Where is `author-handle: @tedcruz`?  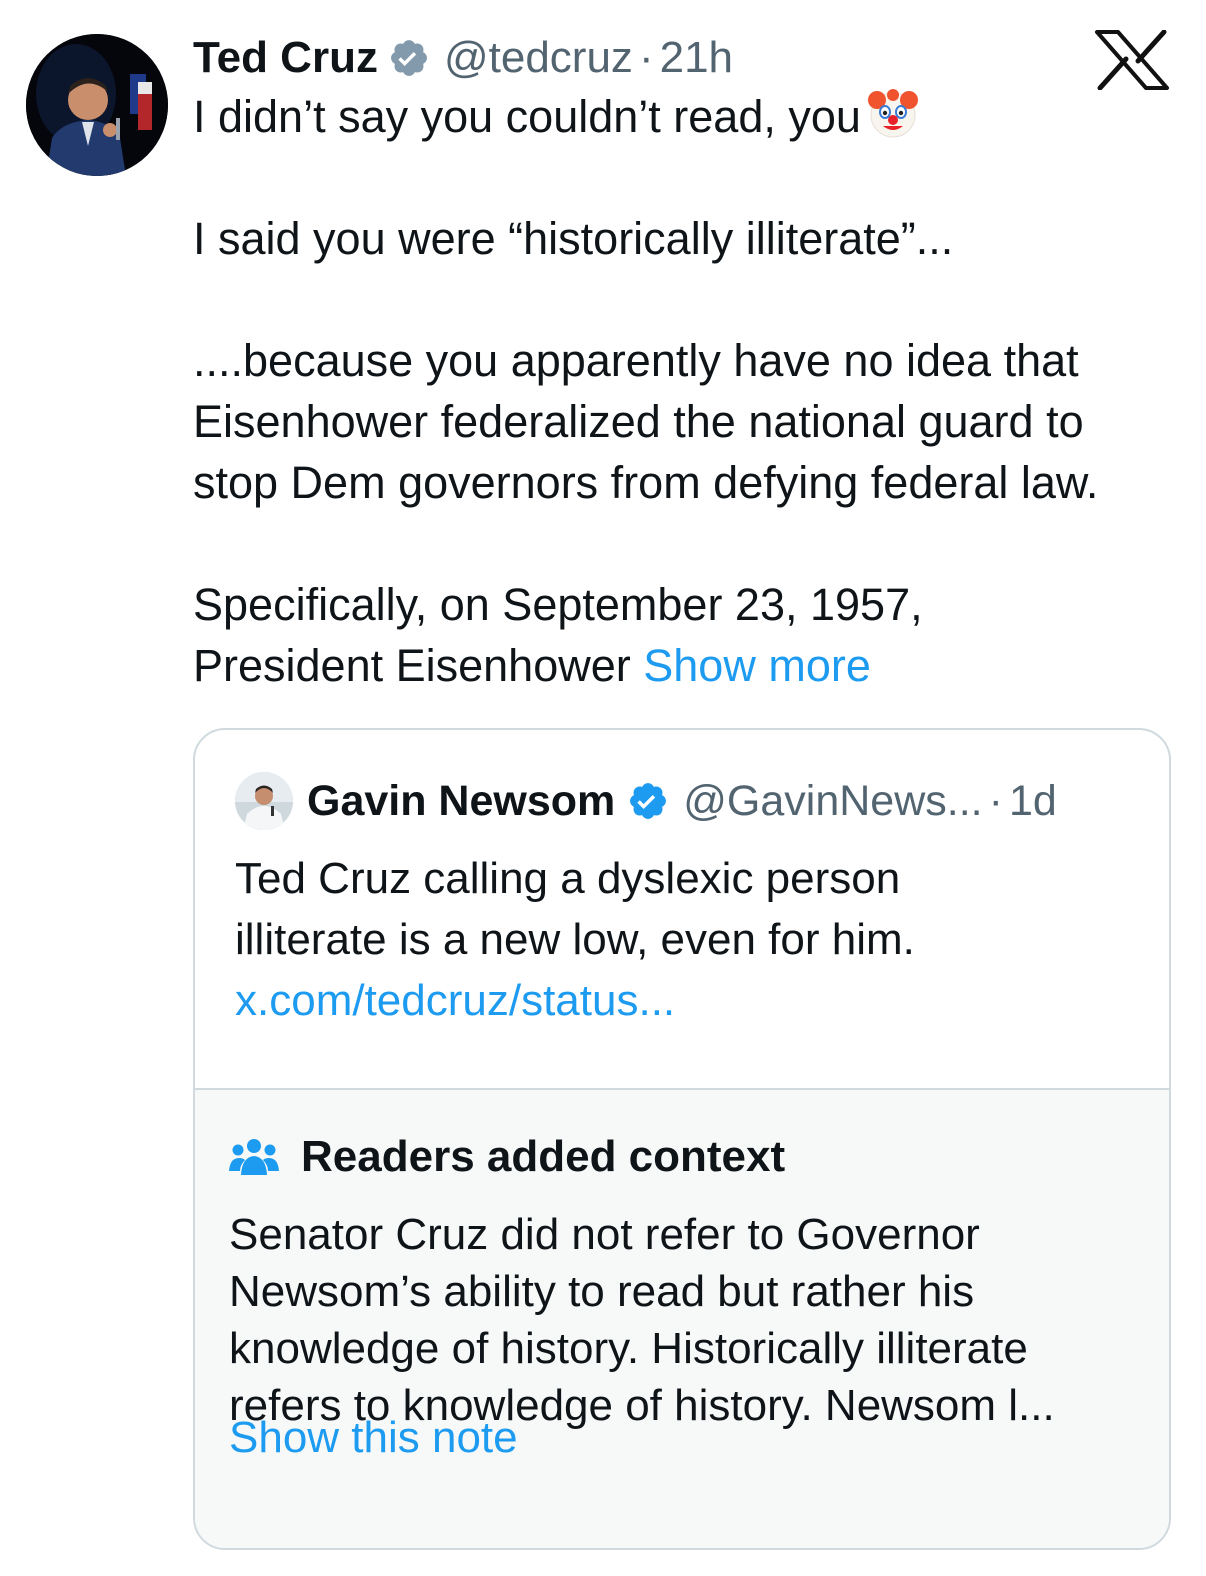
author-handle: @tedcruz is located at coordinates (538, 58).